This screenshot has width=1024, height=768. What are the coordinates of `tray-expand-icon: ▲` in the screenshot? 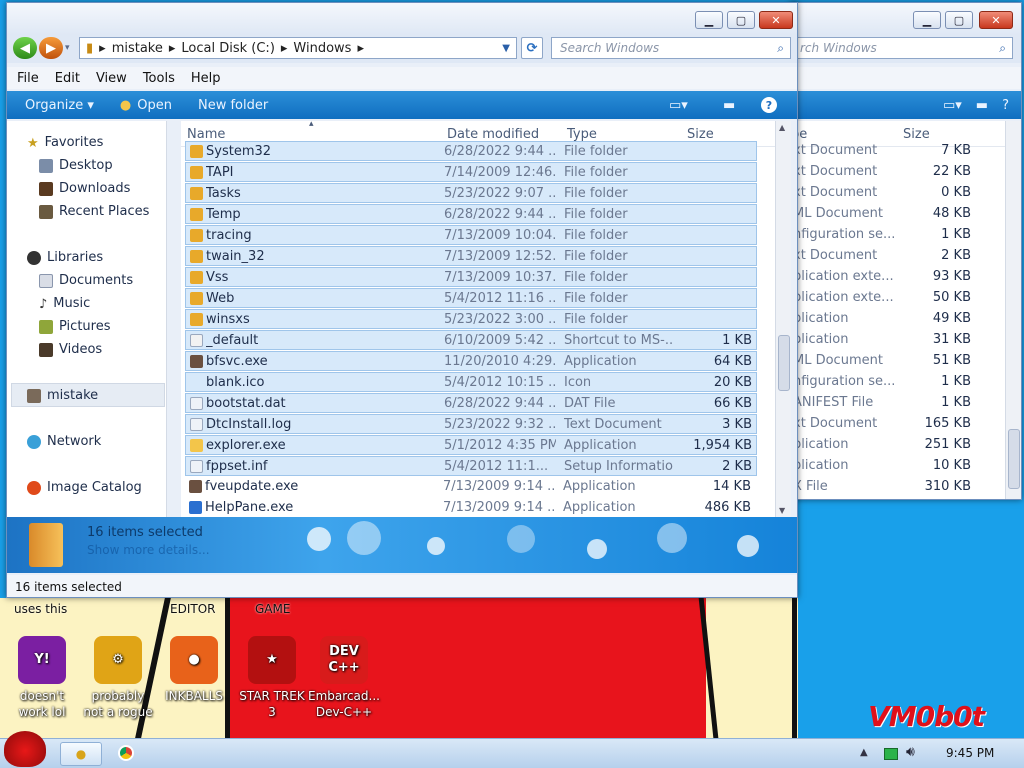 It's located at (864, 752).